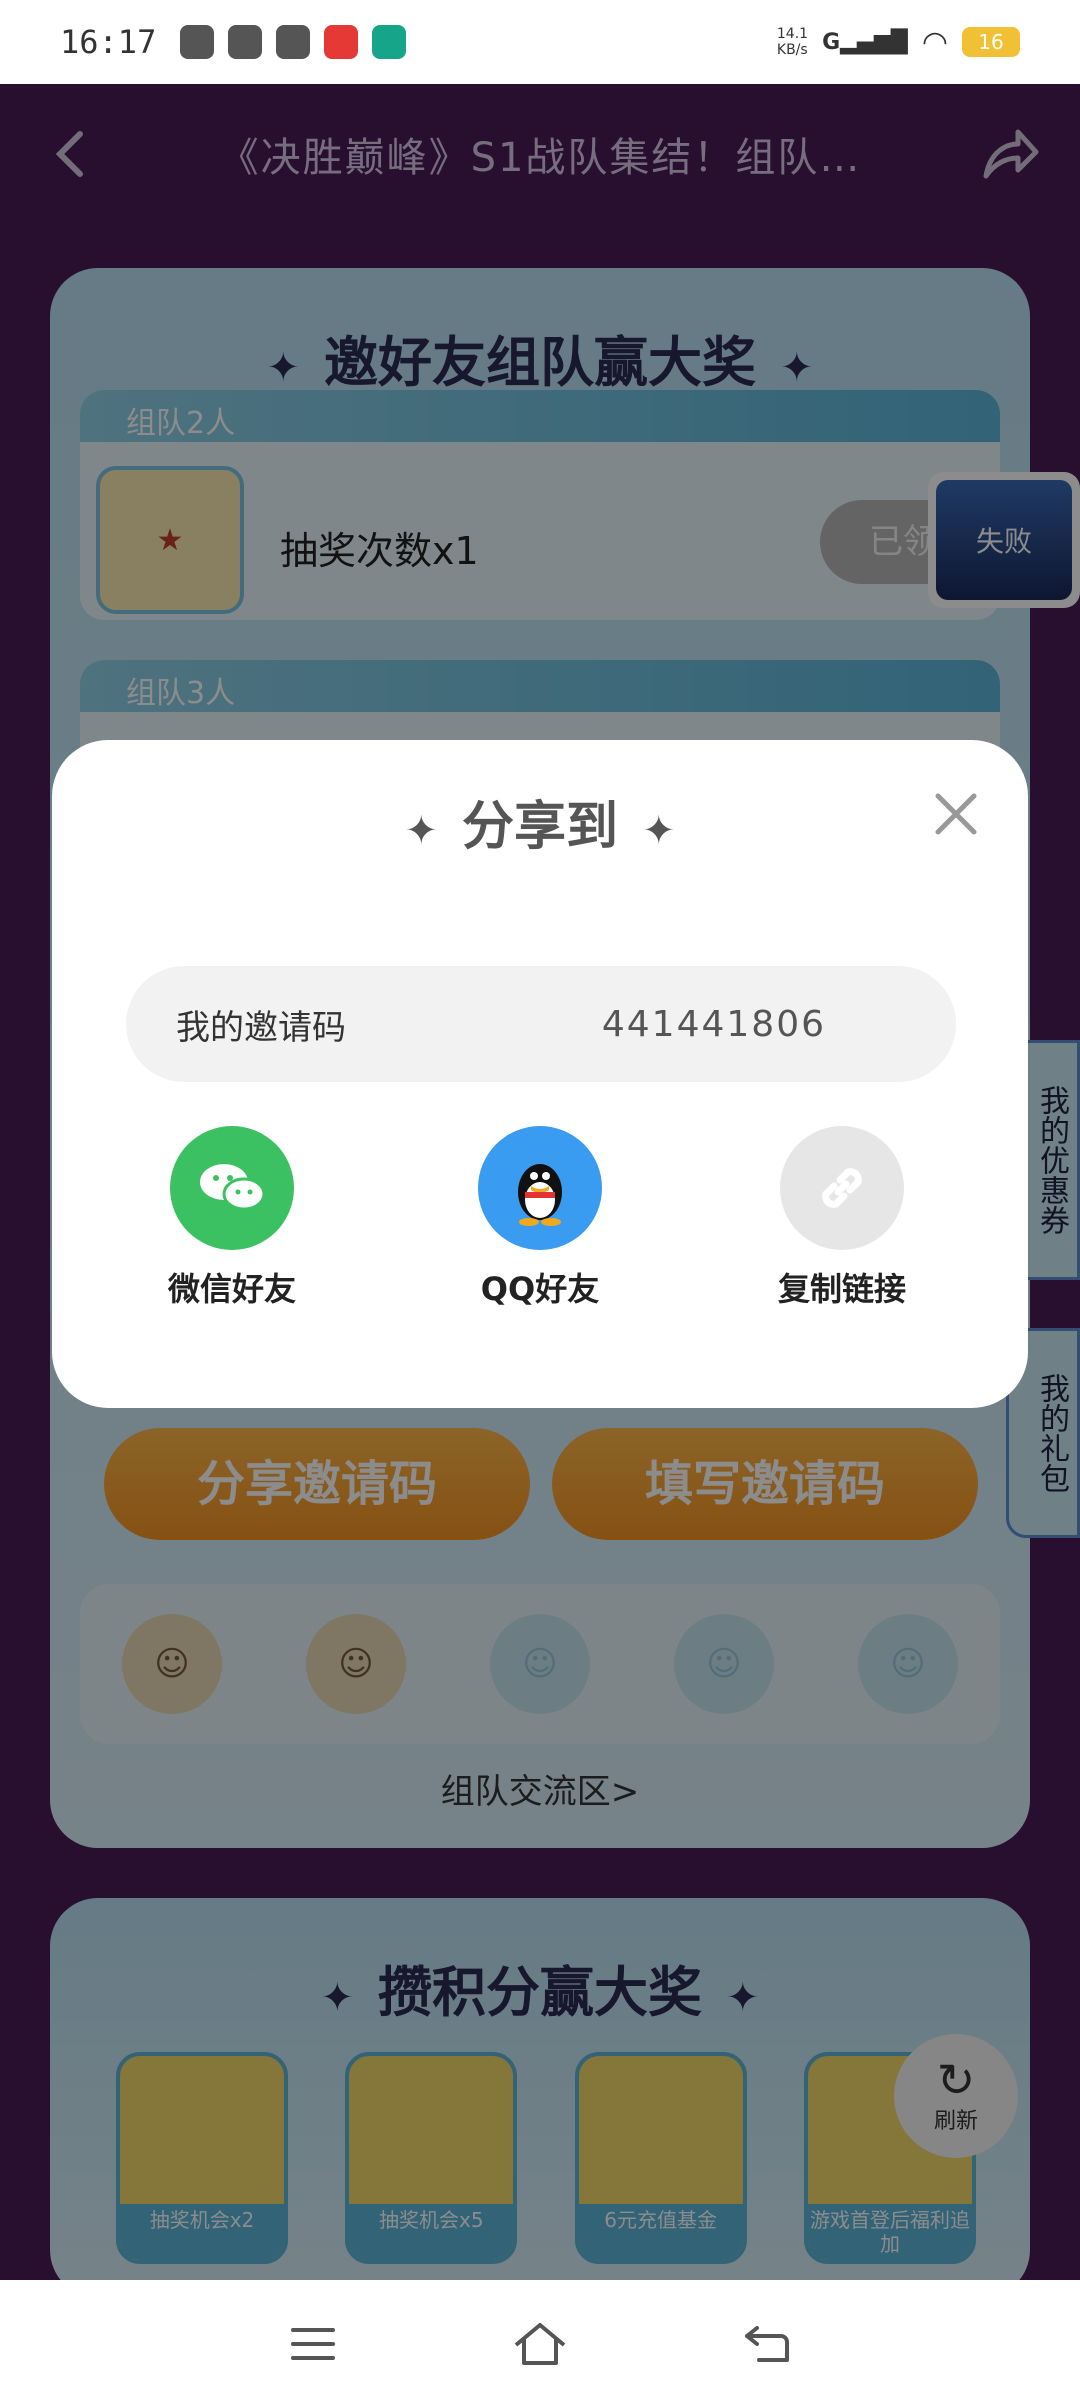  Describe the element at coordinates (540, 1289) in the screenshot. I see `share-option-label: QQ好友` at that location.